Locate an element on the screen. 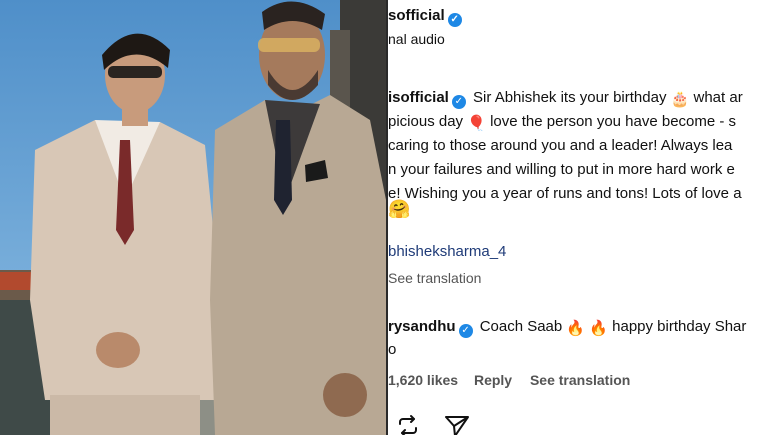 The width and height of the screenshot is (773, 435). repost-icon is located at coordinates (408, 424).